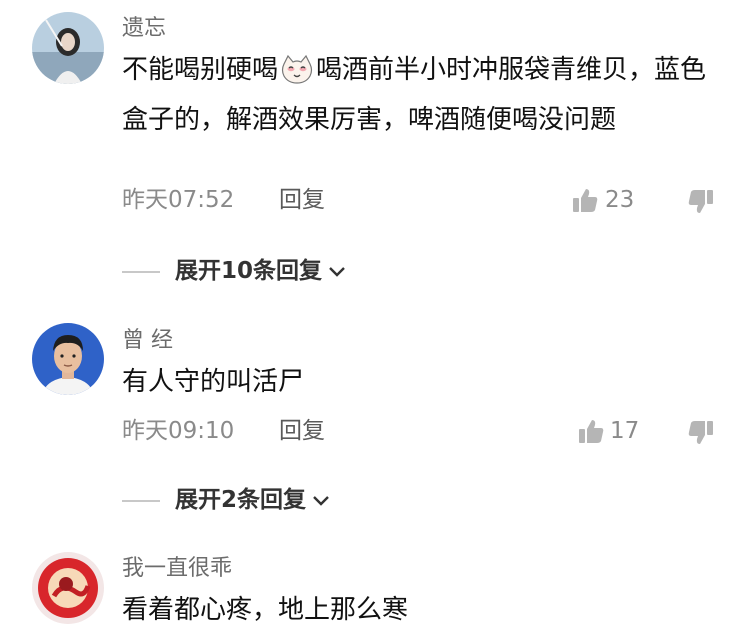 The height and width of the screenshot is (634, 750). I want to click on like-count: 23, so click(620, 200).